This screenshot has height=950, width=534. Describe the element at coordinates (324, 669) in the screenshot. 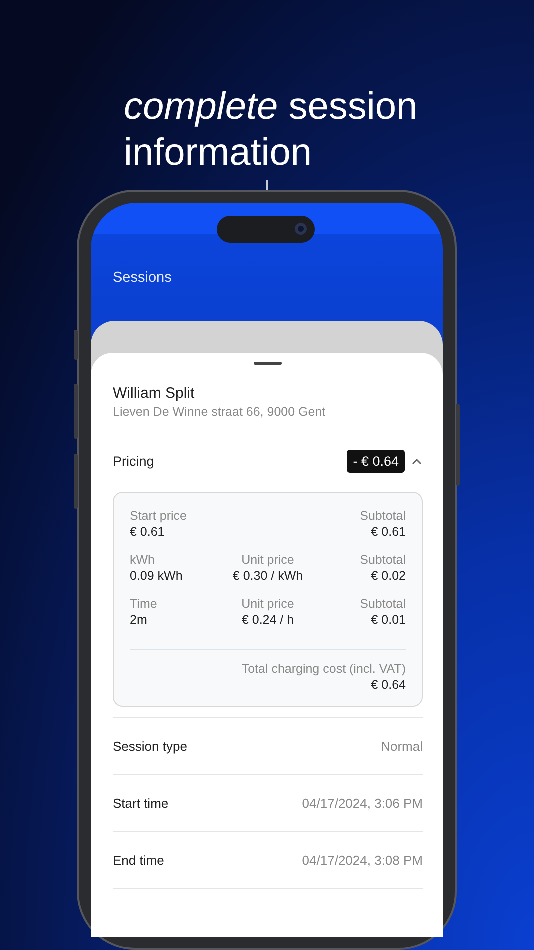

I see `total-label: Total charging cost (incl. VAT)` at that location.